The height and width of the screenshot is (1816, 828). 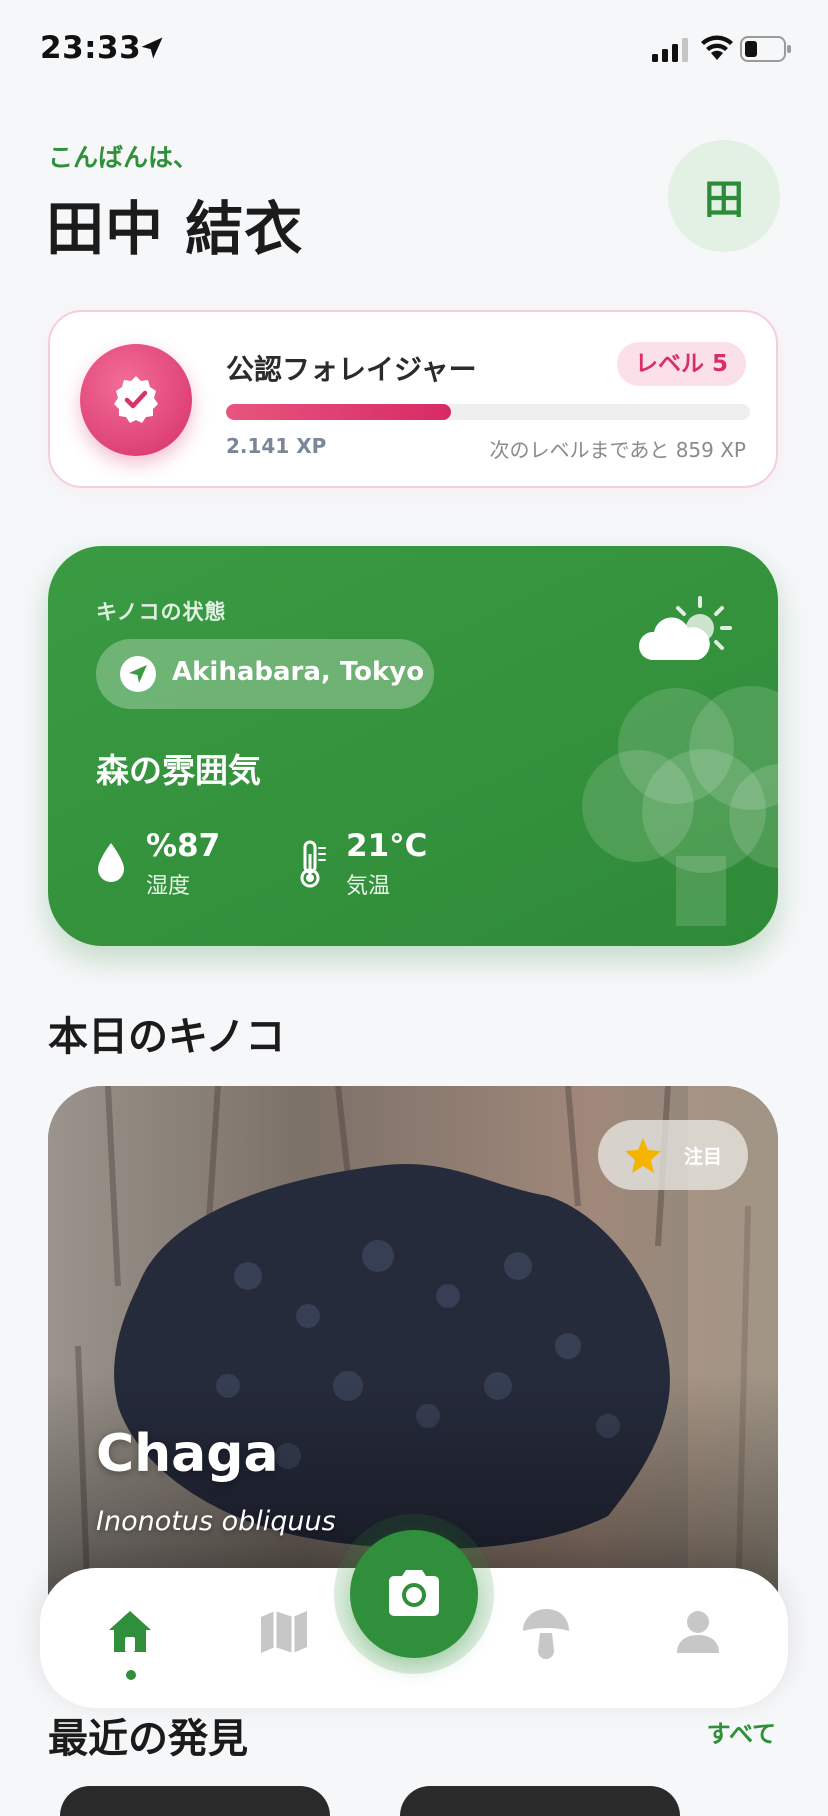 I want to click on tab-mushrooms, so click(x=546, y=1632).